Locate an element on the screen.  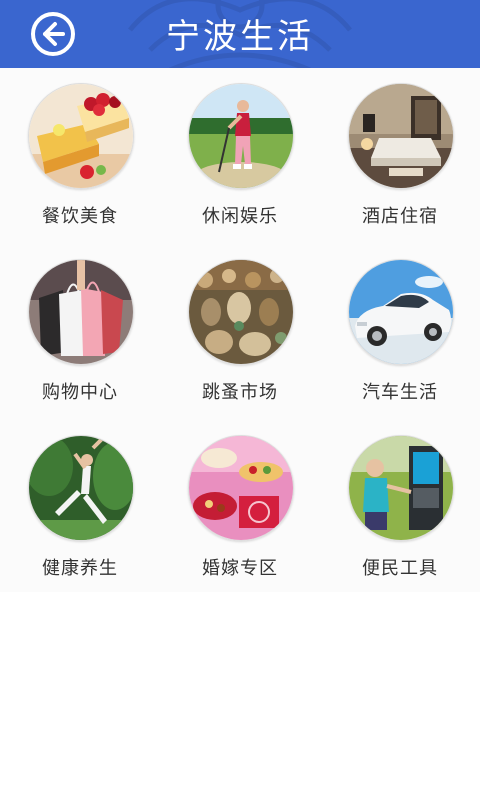
white-car-image is located at coordinates (401, 312).